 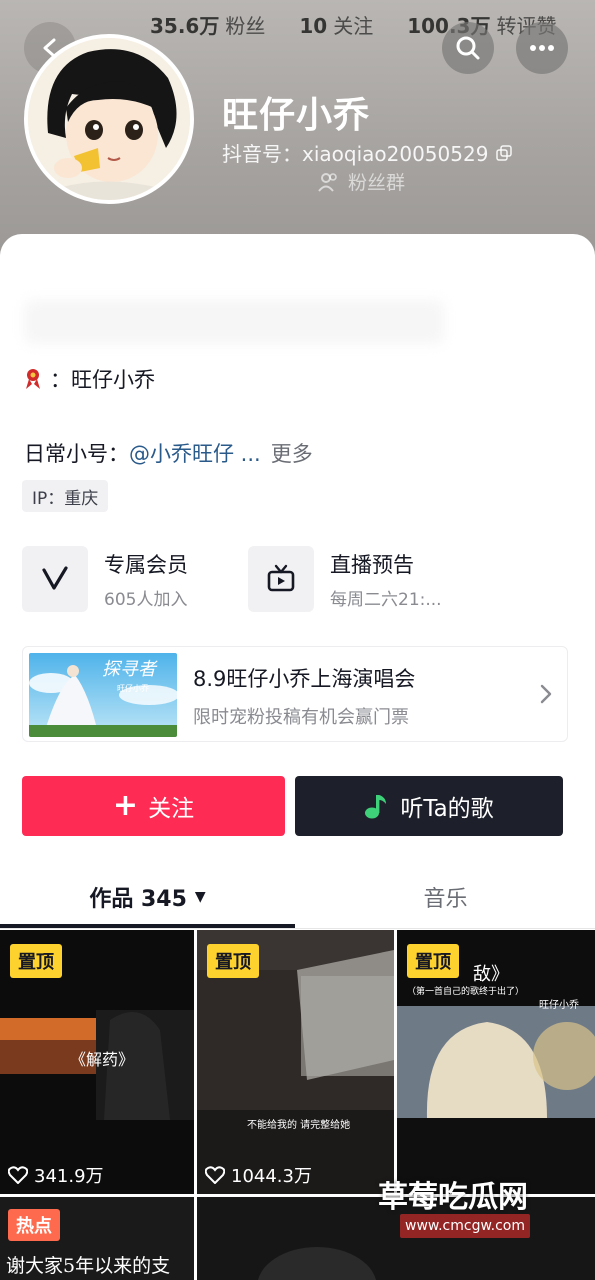 I want to click on stat-following: 10 关注, so click(x=336, y=24).